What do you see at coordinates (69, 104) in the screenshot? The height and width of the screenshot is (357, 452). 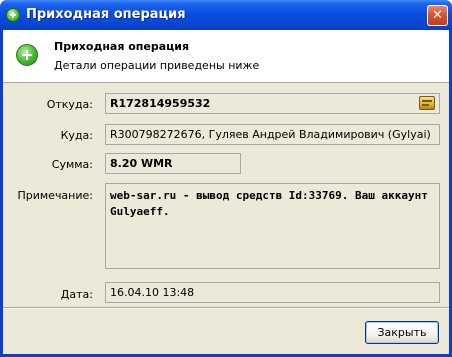 I see `from-label: Откуда:` at bounding box center [69, 104].